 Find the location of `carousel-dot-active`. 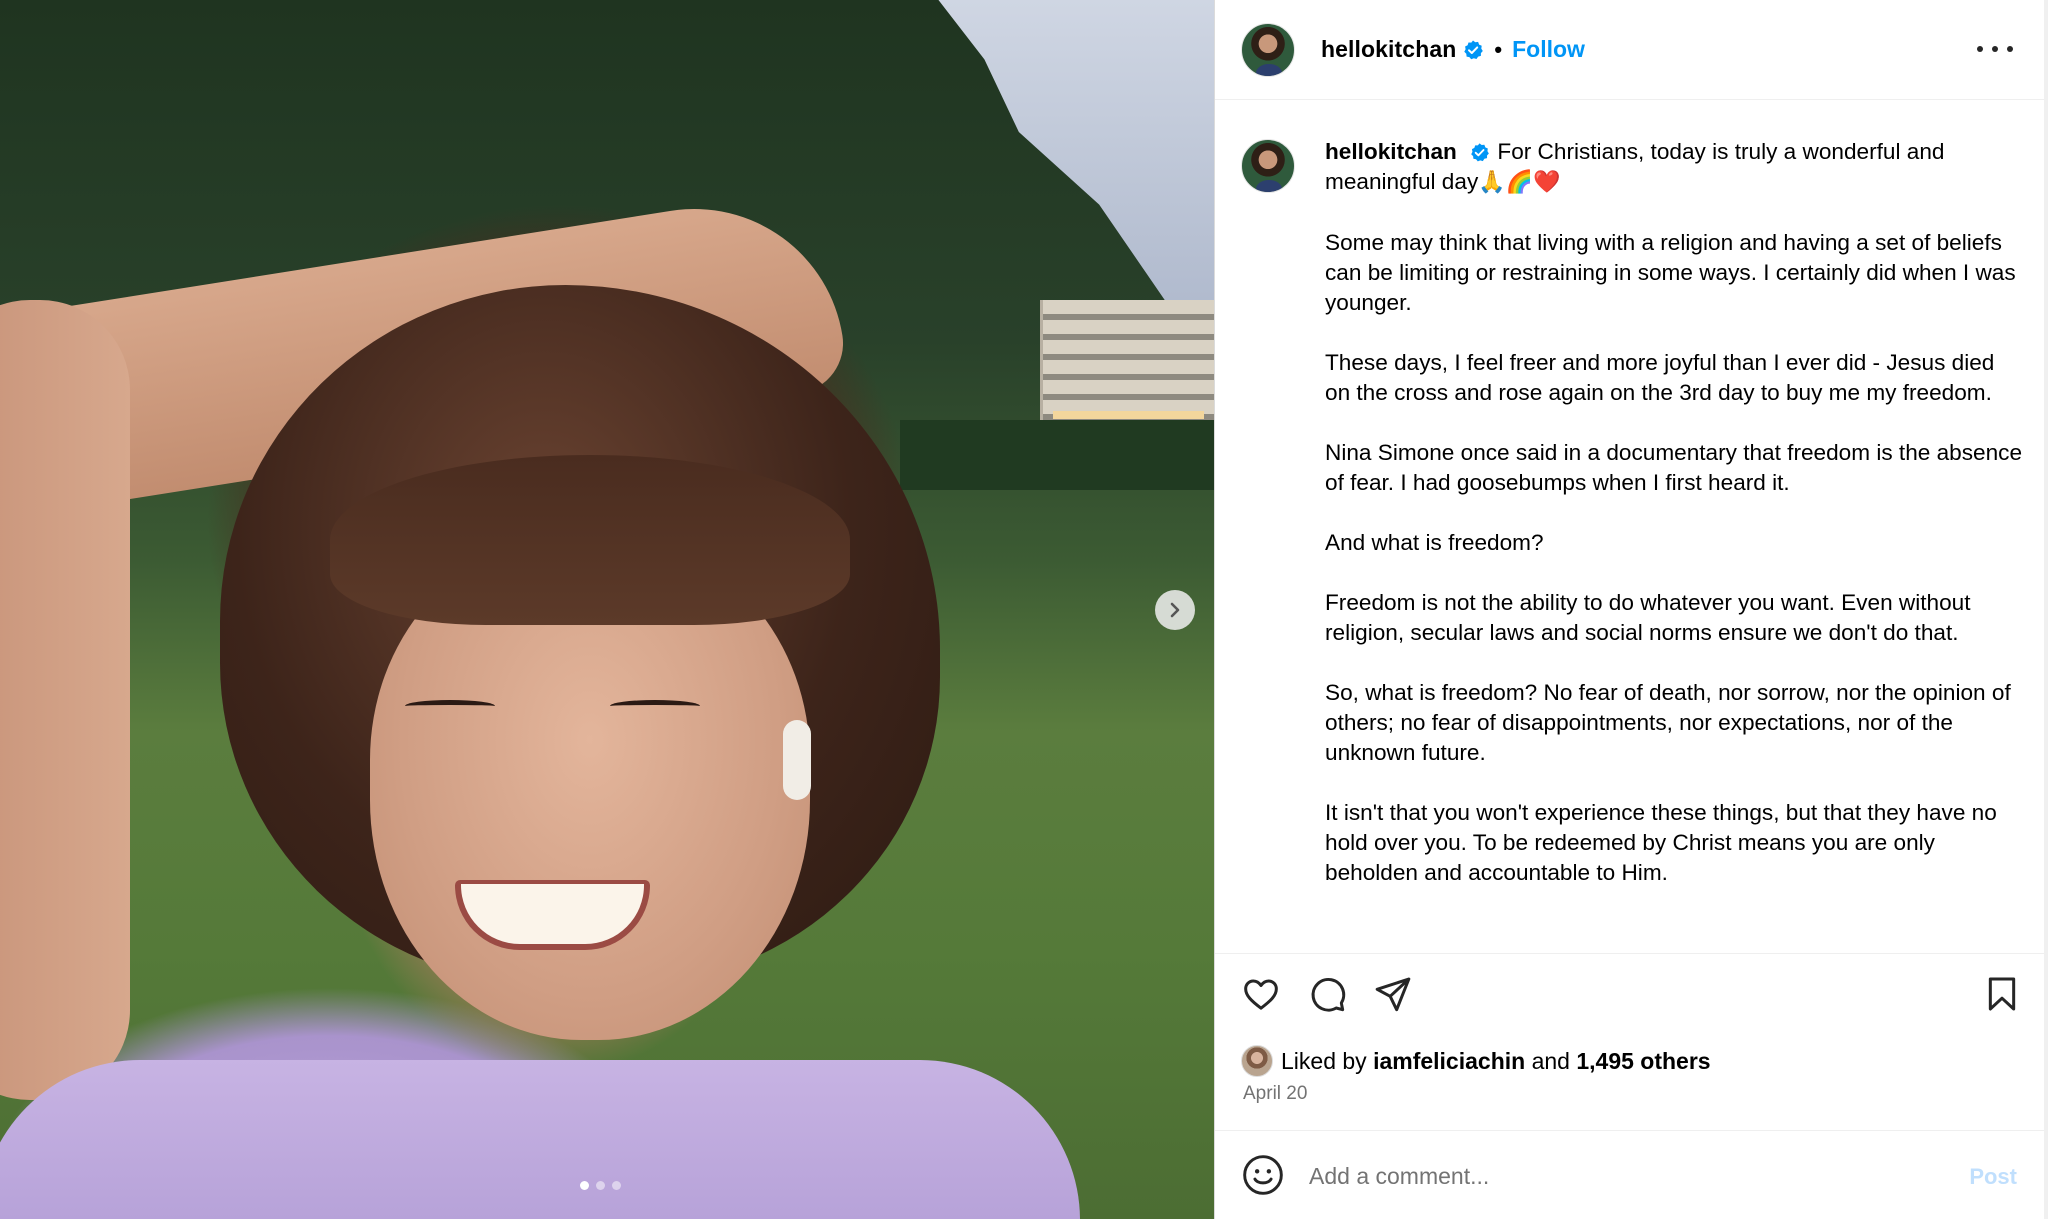

carousel-dot-active is located at coordinates (584, 1185).